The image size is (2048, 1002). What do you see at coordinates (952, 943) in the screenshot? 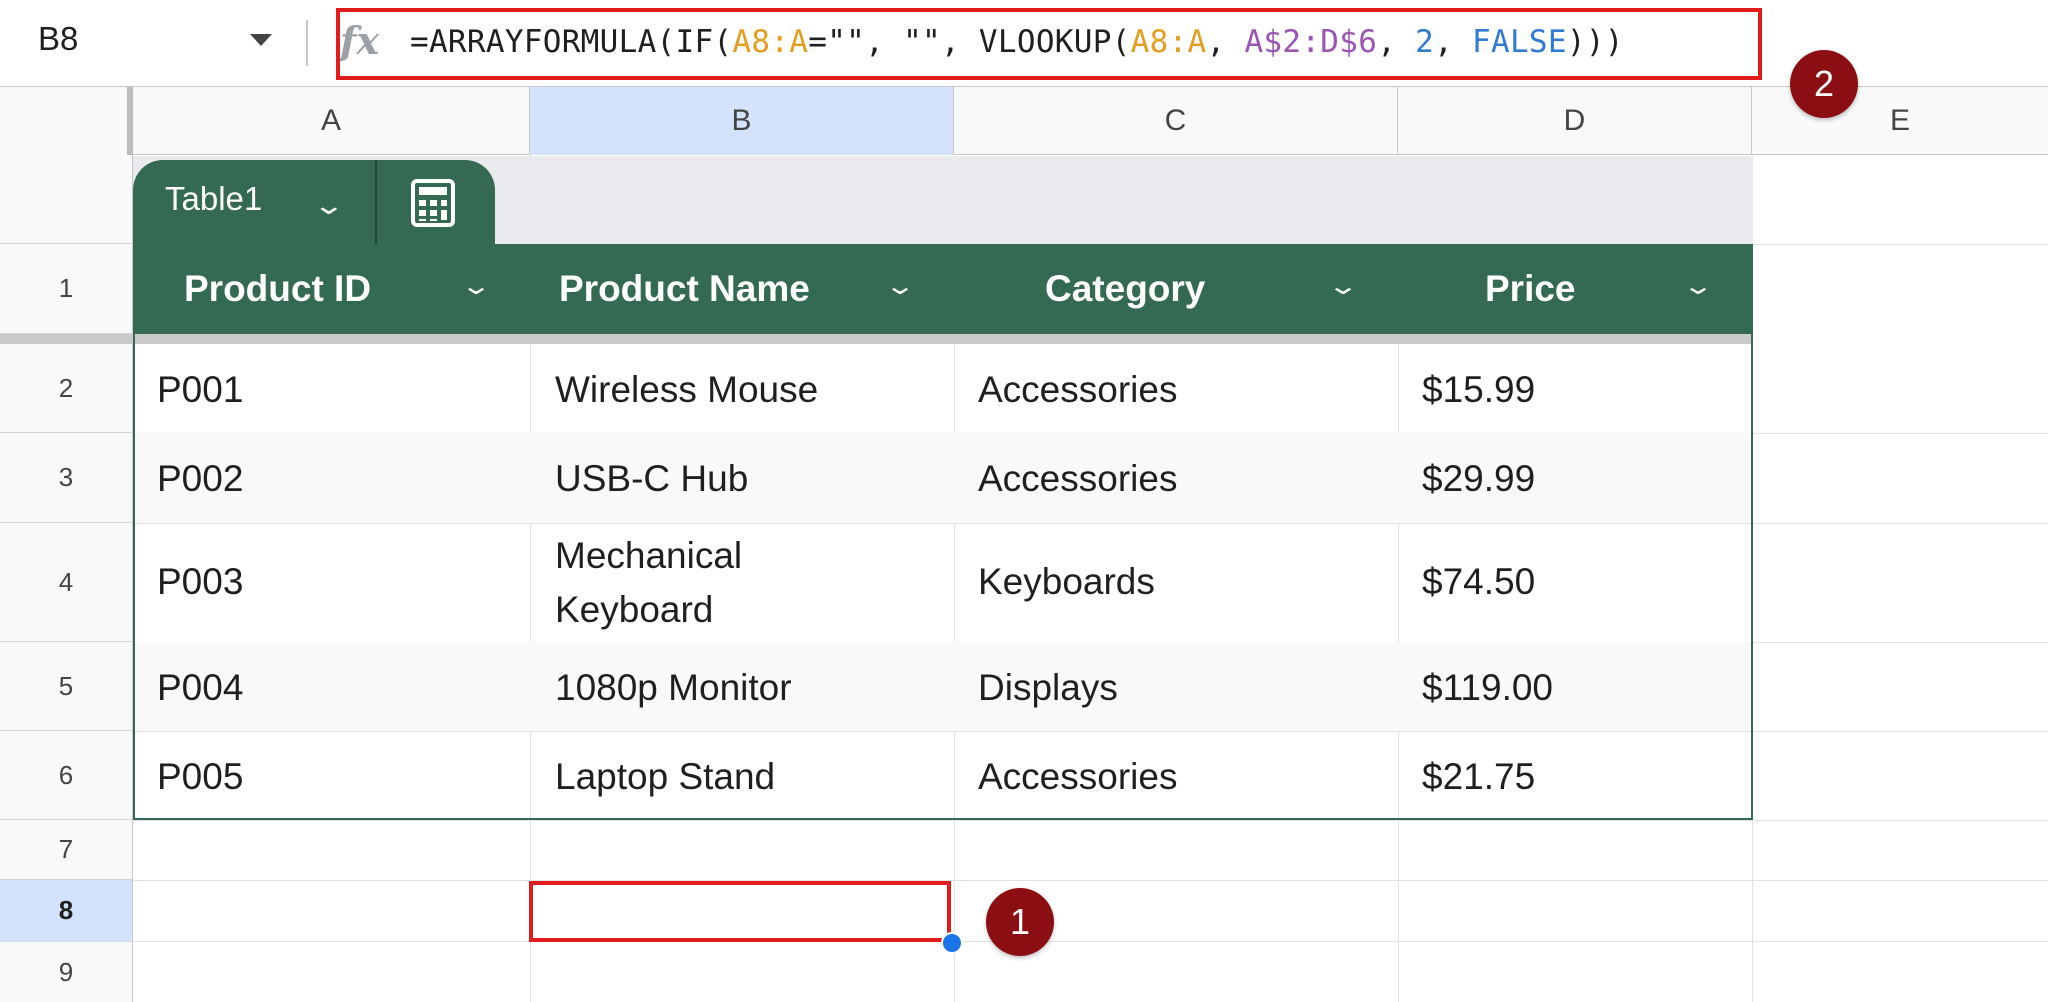
I see `fill-handle` at bounding box center [952, 943].